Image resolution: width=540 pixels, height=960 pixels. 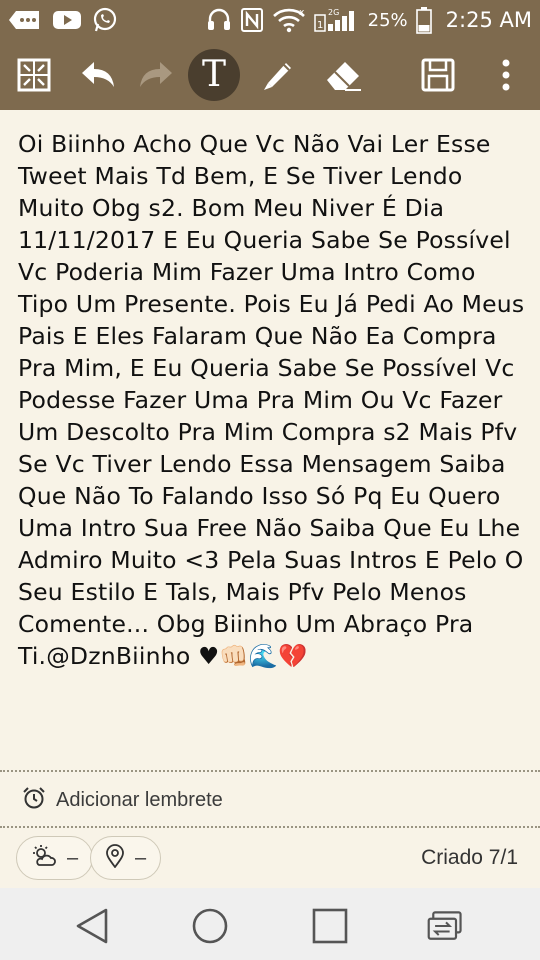 What do you see at coordinates (115, 858) in the screenshot?
I see `location-pin-icon` at bounding box center [115, 858].